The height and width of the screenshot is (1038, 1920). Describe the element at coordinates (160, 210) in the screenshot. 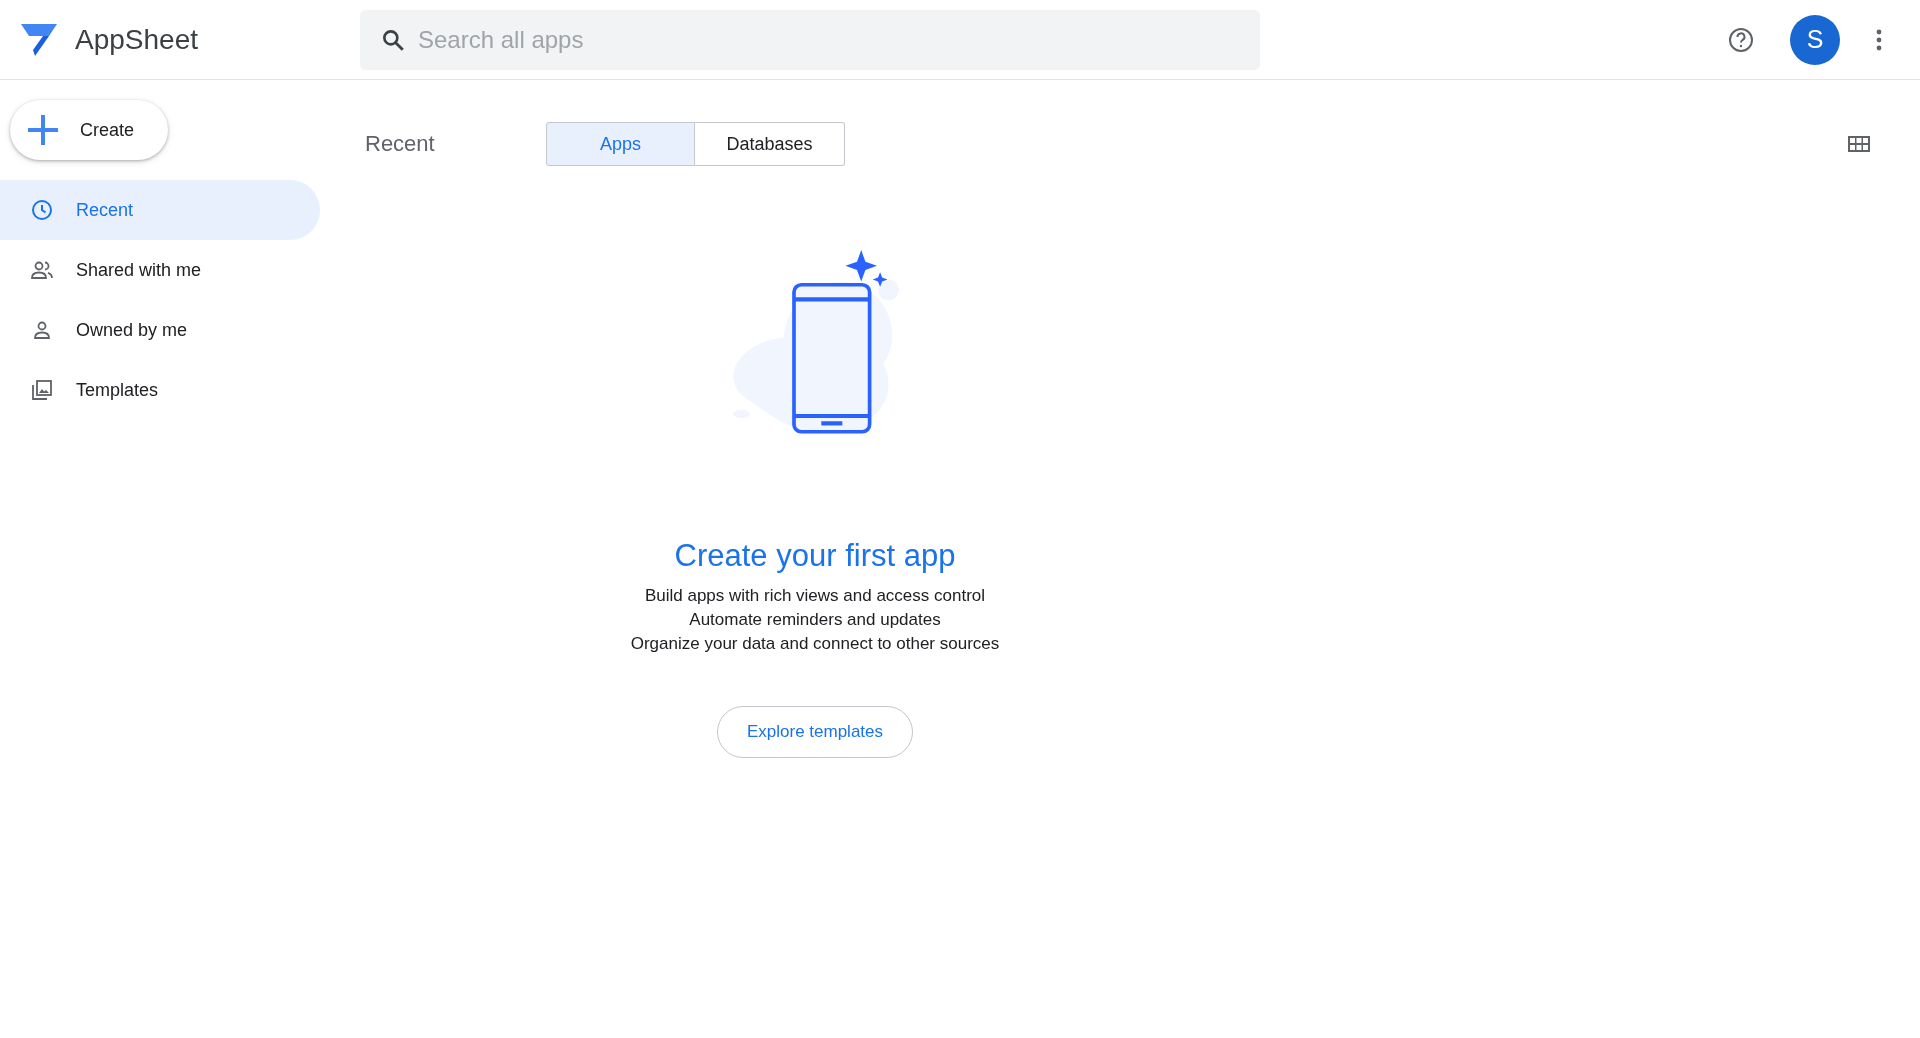

I see `sidebar-item: Recent` at that location.